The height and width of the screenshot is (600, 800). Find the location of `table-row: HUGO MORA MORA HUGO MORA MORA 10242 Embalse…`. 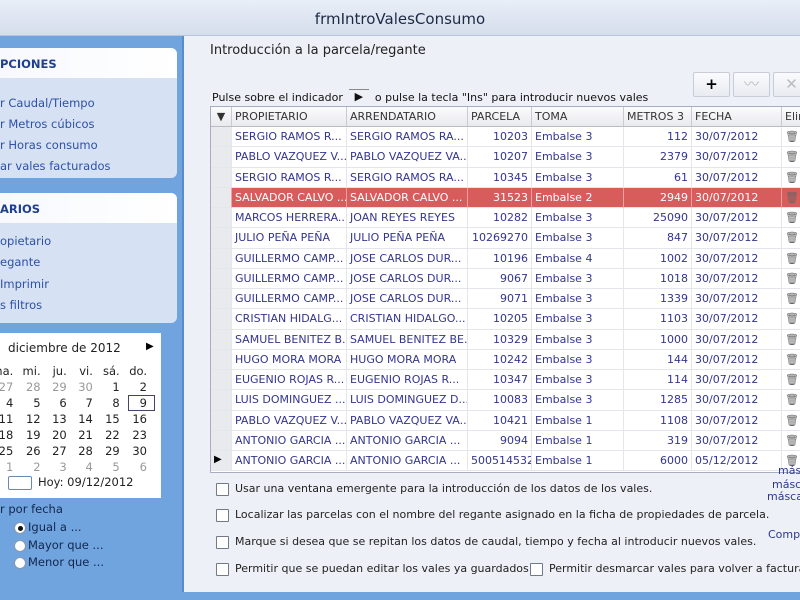

table-row: HUGO MORA MORA HUGO MORA MORA 10242 Embalse… is located at coordinates (505, 359).